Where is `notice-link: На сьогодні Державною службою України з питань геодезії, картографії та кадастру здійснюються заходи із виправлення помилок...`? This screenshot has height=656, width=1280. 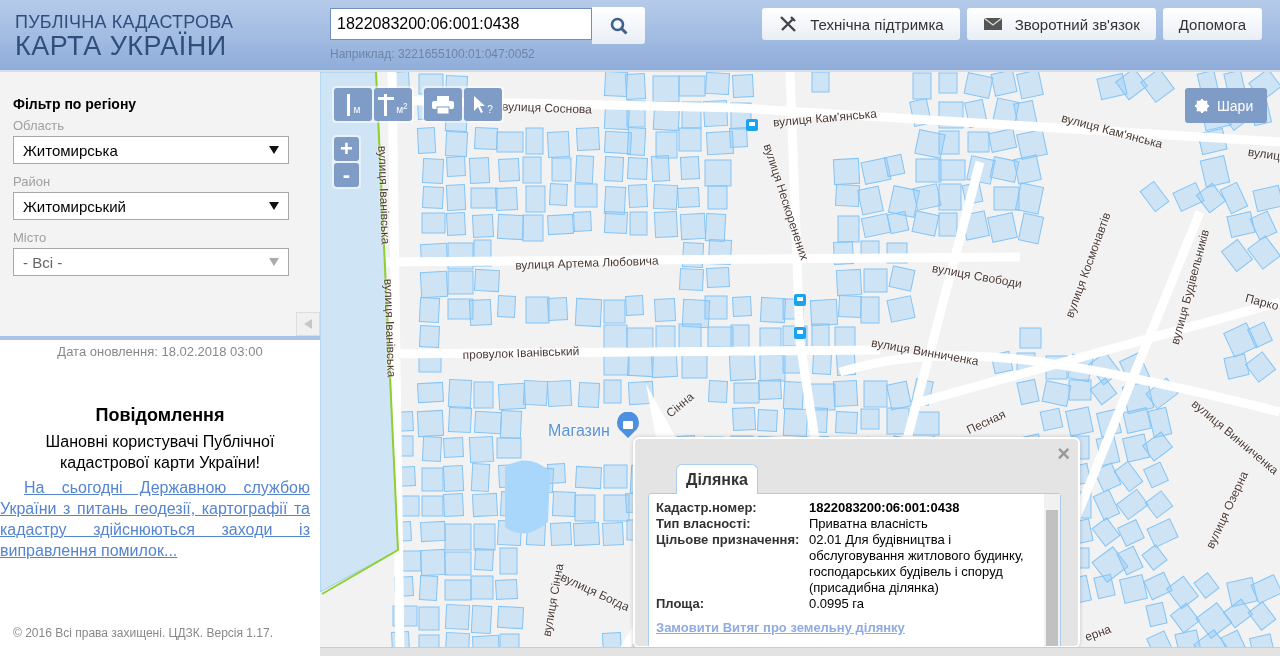 notice-link: На сьогодні Державною службою України з питань геодезії, картографії та кадастру здійснюються заходи із виправлення помилок... is located at coordinates (155, 519).